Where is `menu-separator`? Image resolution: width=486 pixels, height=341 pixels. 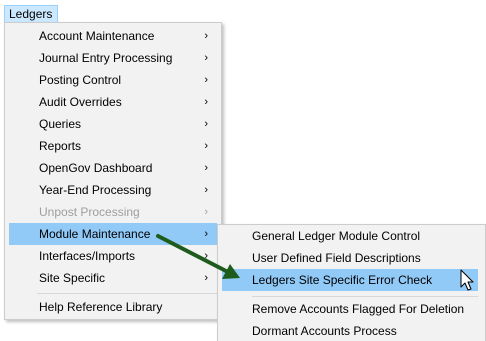
menu-separator is located at coordinates (127, 293).